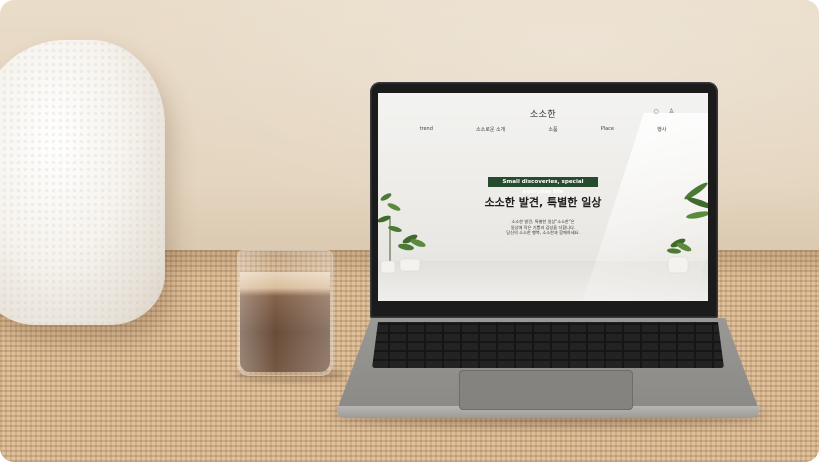  What do you see at coordinates (607, 129) in the screenshot?
I see `nav-item-place: Place` at bounding box center [607, 129].